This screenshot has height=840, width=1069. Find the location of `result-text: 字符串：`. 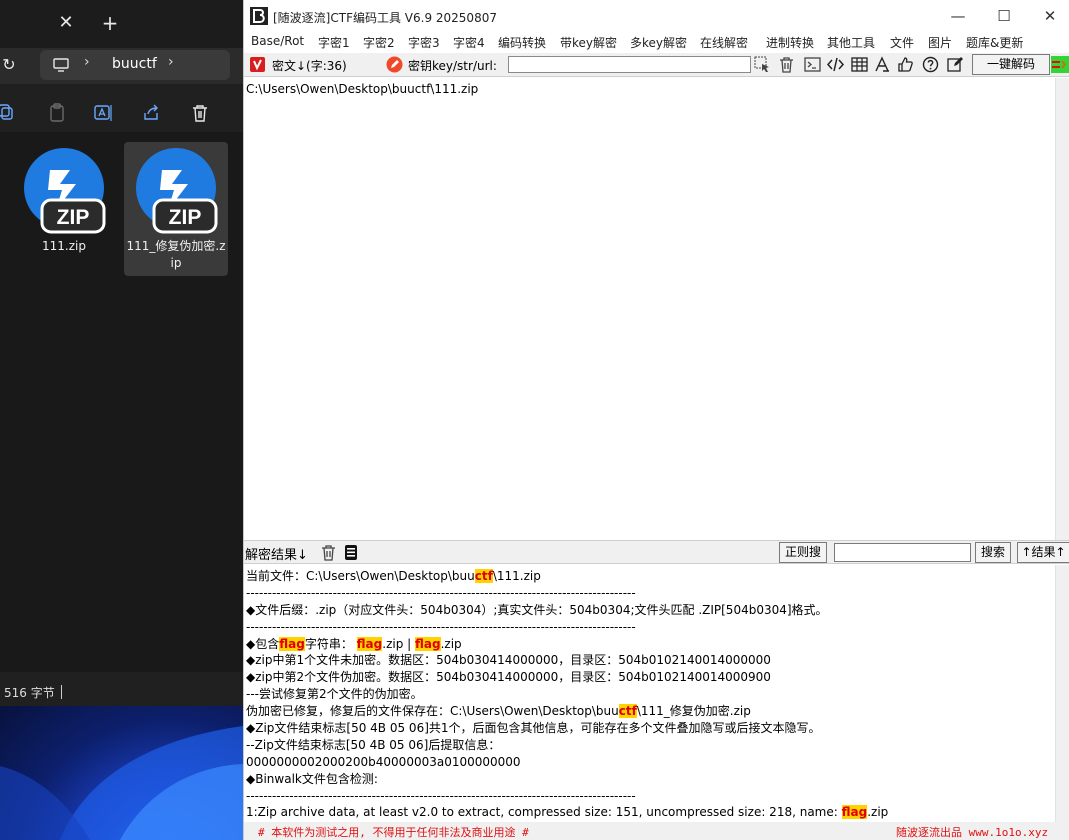

result-text: 字符串： is located at coordinates (330, 643).